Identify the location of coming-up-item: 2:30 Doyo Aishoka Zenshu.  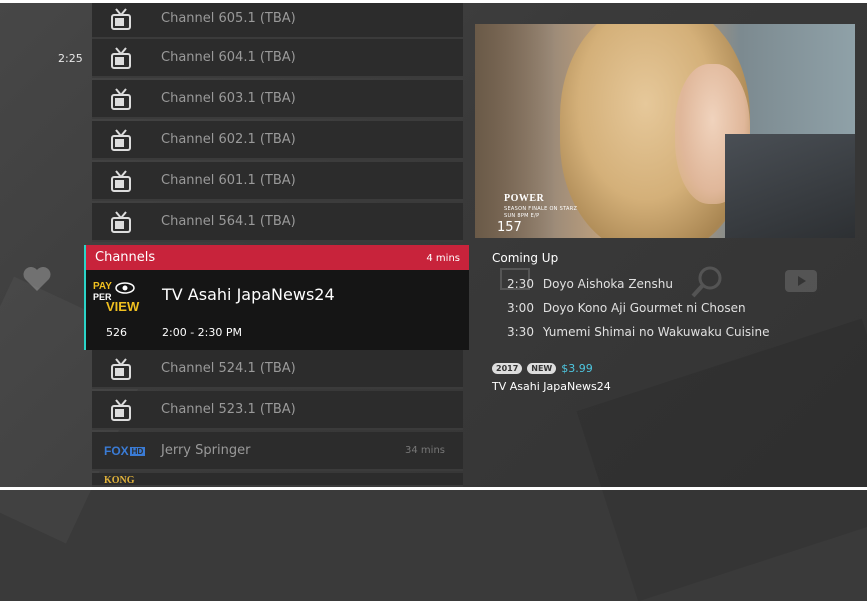
(590, 284).